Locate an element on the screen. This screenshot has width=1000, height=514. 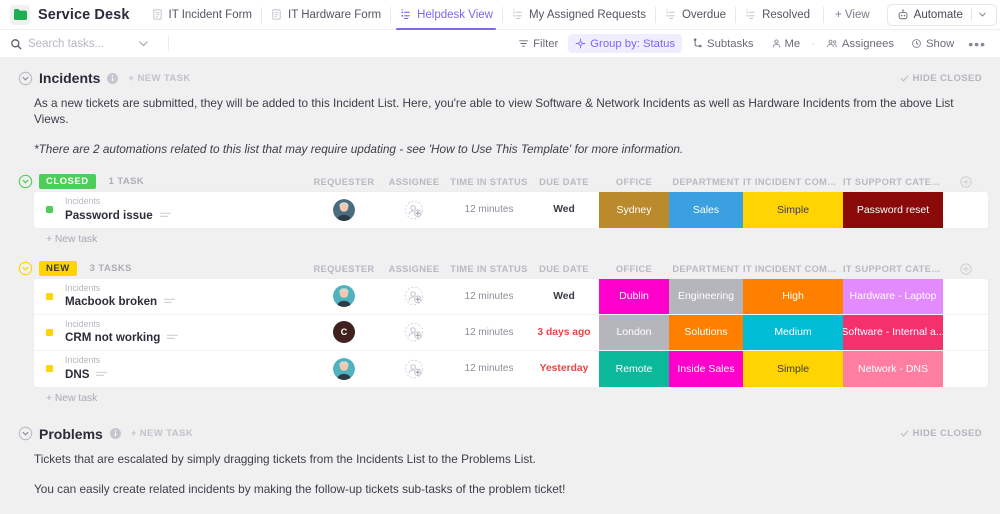
status-badge: CLOSED is located at coordinates (67, 182).